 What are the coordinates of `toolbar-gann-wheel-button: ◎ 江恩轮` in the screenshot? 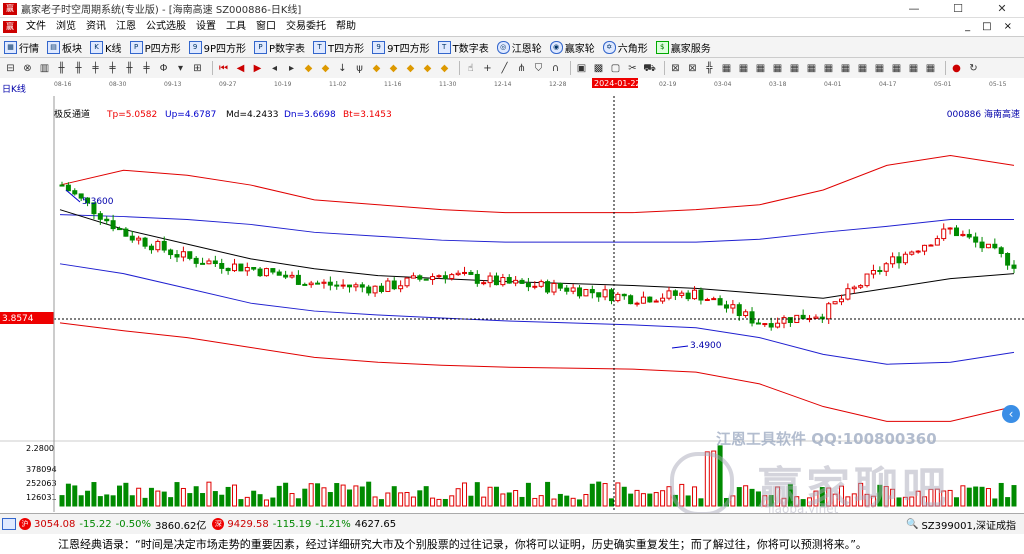 It's located at (519, 47).